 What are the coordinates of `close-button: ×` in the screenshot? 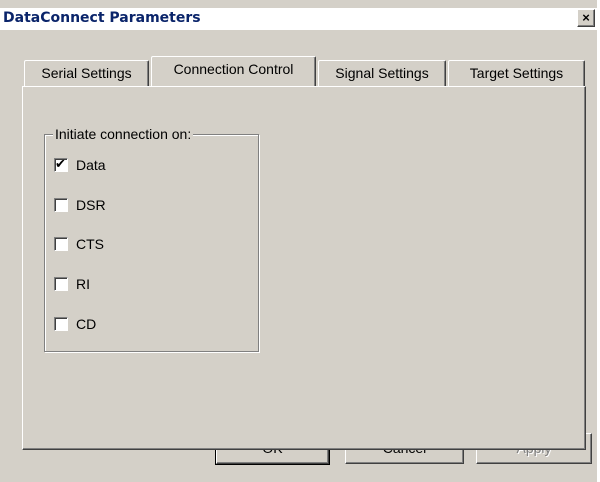 It's located at (586, 18).